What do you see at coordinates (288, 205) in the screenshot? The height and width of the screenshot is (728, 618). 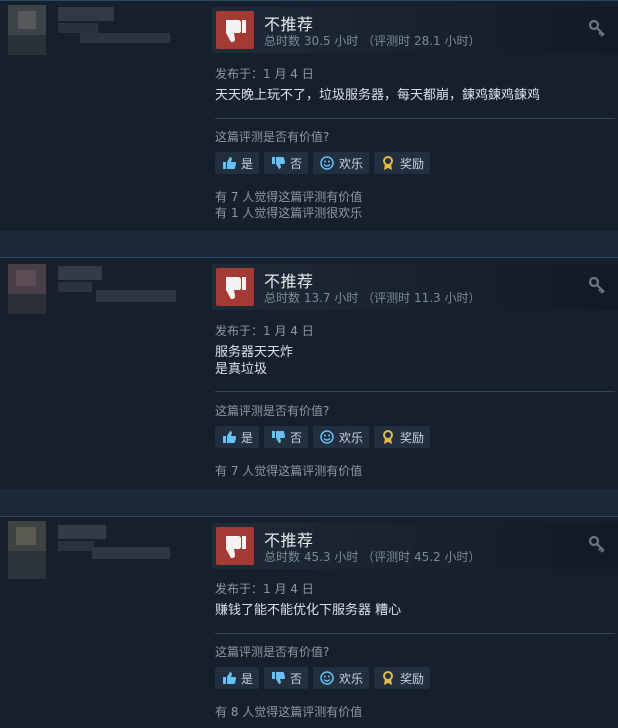 I see `helpful-stats: 有 7 人觉得这篇评测有价值 有 1 人觉得这篇评测很欢乐` at bounding box center [288, 205].